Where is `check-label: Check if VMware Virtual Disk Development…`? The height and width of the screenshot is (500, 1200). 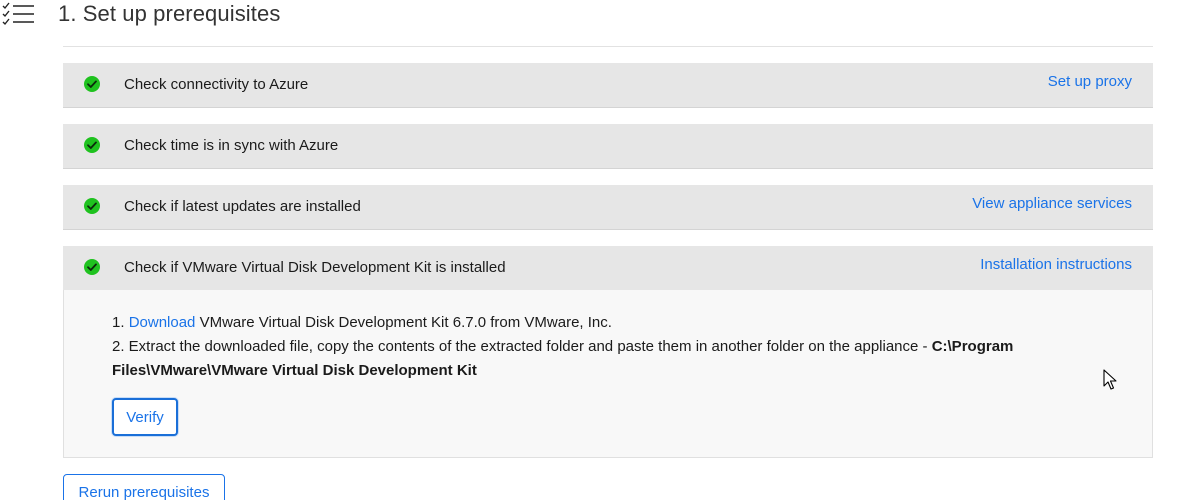 check-label: Check if VMware Virtual Disk Development… is located at coordinates (315, 267).